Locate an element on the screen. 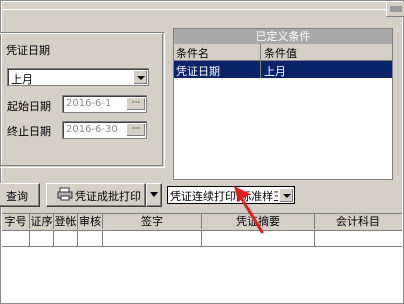 The image size is (404, 304). top-strip is located at coordinates (202, 6).